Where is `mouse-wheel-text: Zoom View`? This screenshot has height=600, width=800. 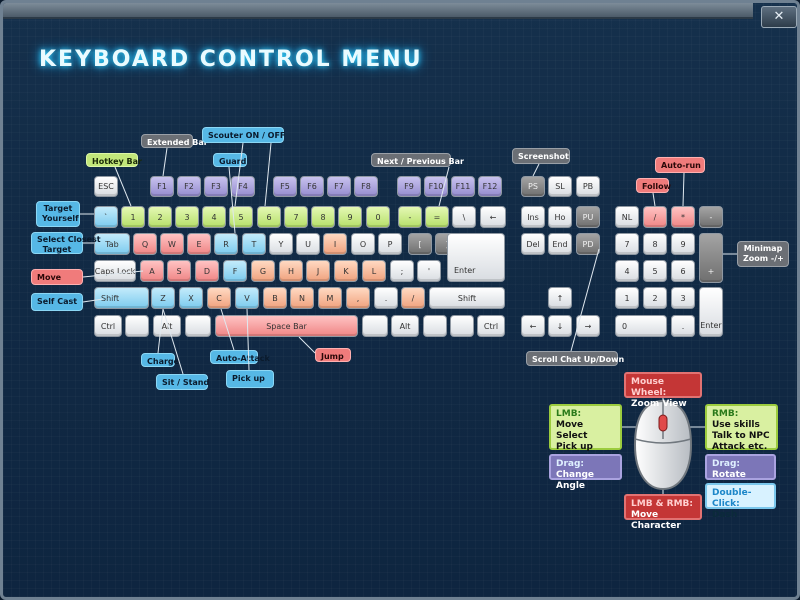 mouse-wheel-text: Zoom View is located at coordinates (659, 404).